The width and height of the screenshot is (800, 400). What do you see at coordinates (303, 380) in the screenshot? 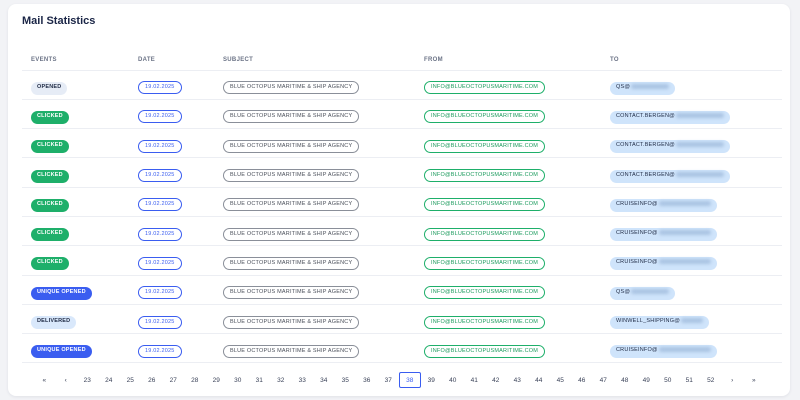
I see `page-button: 33` at bounding box center [303, 380].